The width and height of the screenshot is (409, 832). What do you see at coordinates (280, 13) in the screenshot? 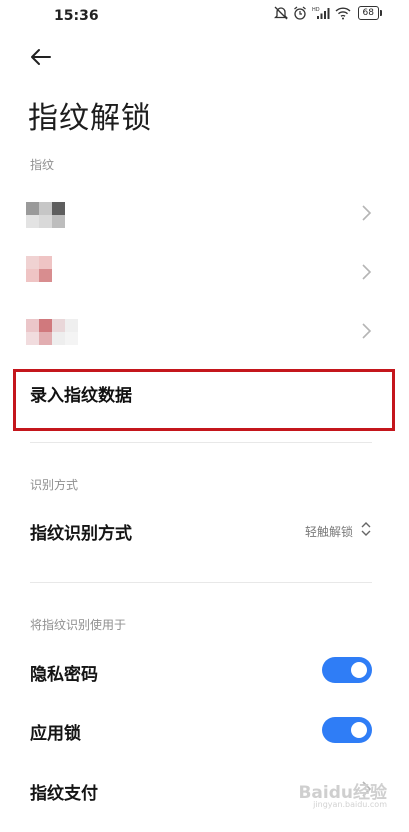
I see `mute-icon` at bounding box center [280, 13].